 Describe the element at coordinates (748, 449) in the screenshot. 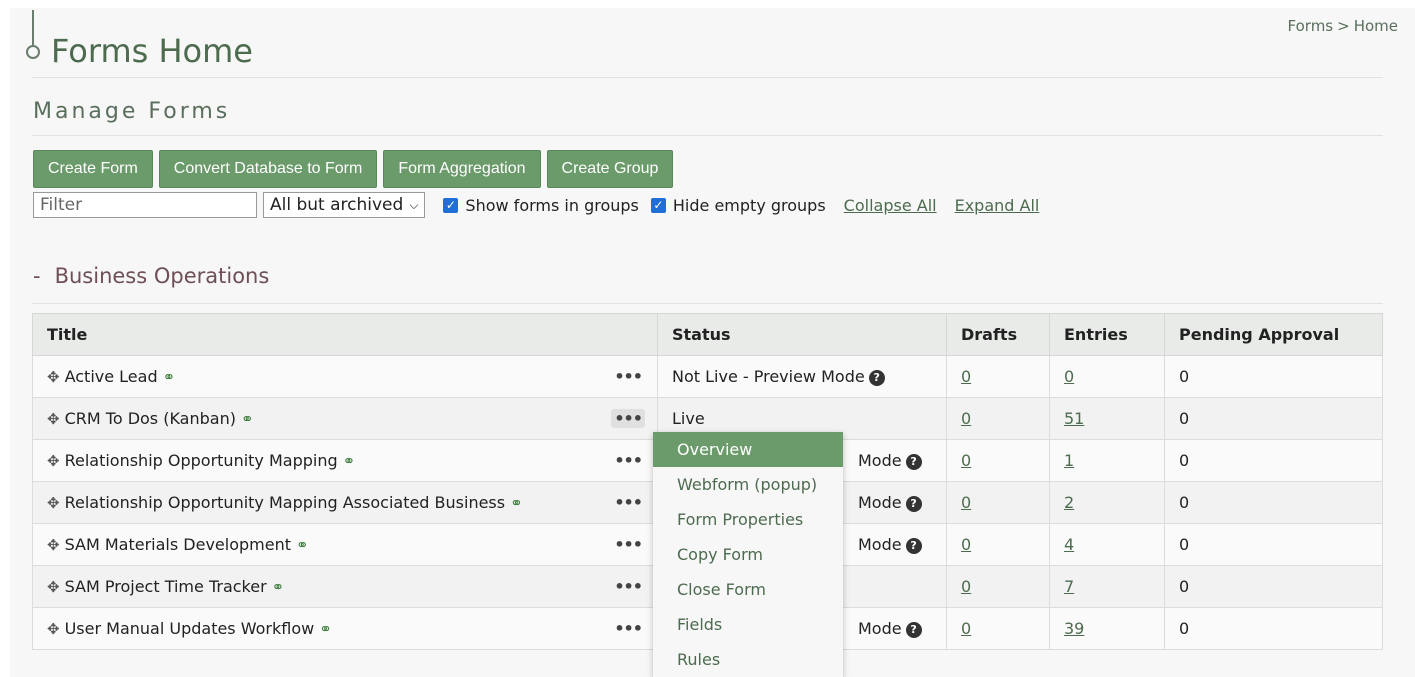

I see `menu-item-overview: Overview` at that location.